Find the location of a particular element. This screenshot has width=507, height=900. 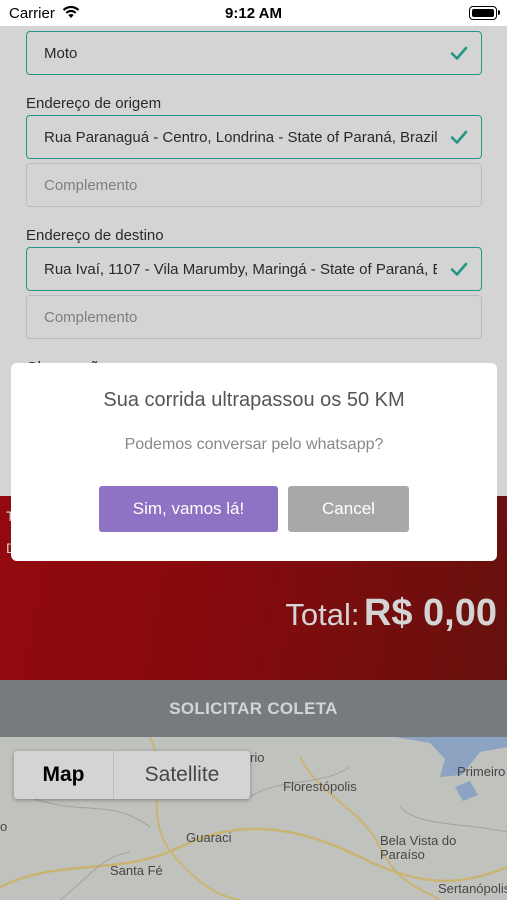

clock: 9:12 AM is located at coordinates (253, 13).